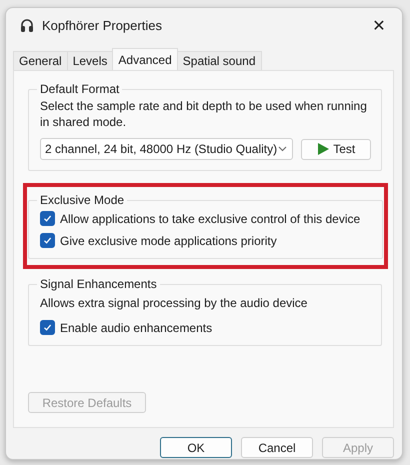 The height and width of the screenshot is (465, 410). I want to click on checkbox-label: Allow applications to take exclusive control of this device, so click(210, 219).